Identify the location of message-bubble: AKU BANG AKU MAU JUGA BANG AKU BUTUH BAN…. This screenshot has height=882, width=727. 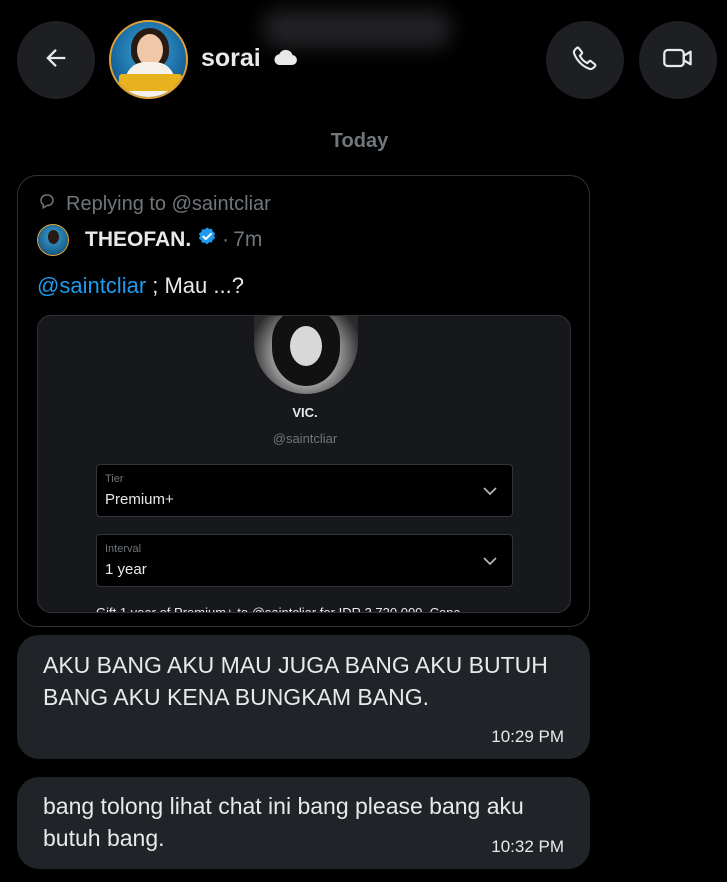
(303, 697).